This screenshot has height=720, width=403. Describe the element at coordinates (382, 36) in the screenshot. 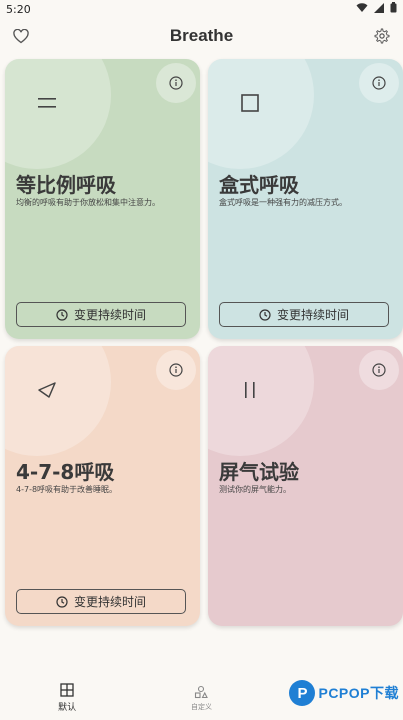

I see `gear-icon` at that location.